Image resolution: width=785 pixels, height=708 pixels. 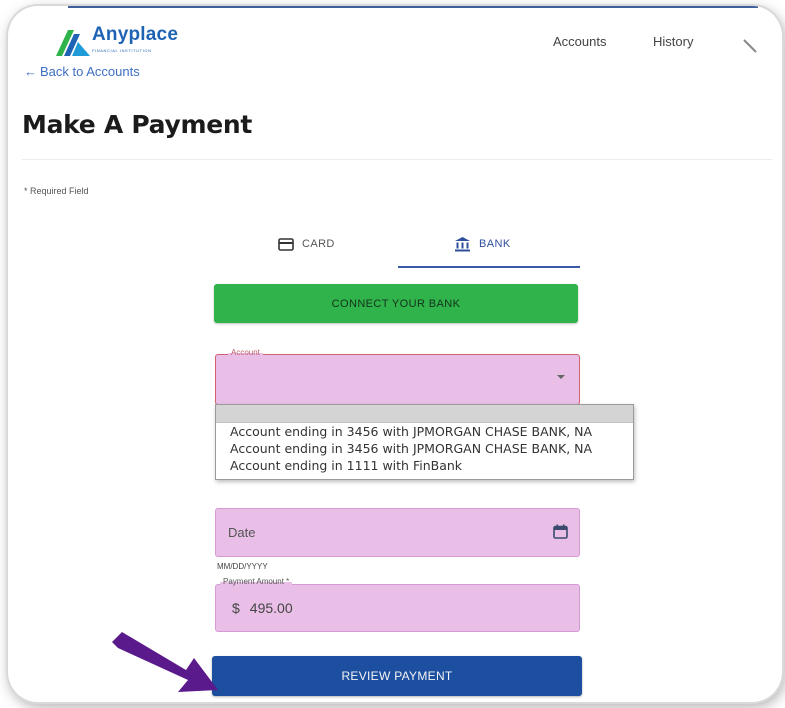 I want to click on logo-mark-icon, so click(x=73, y=43).